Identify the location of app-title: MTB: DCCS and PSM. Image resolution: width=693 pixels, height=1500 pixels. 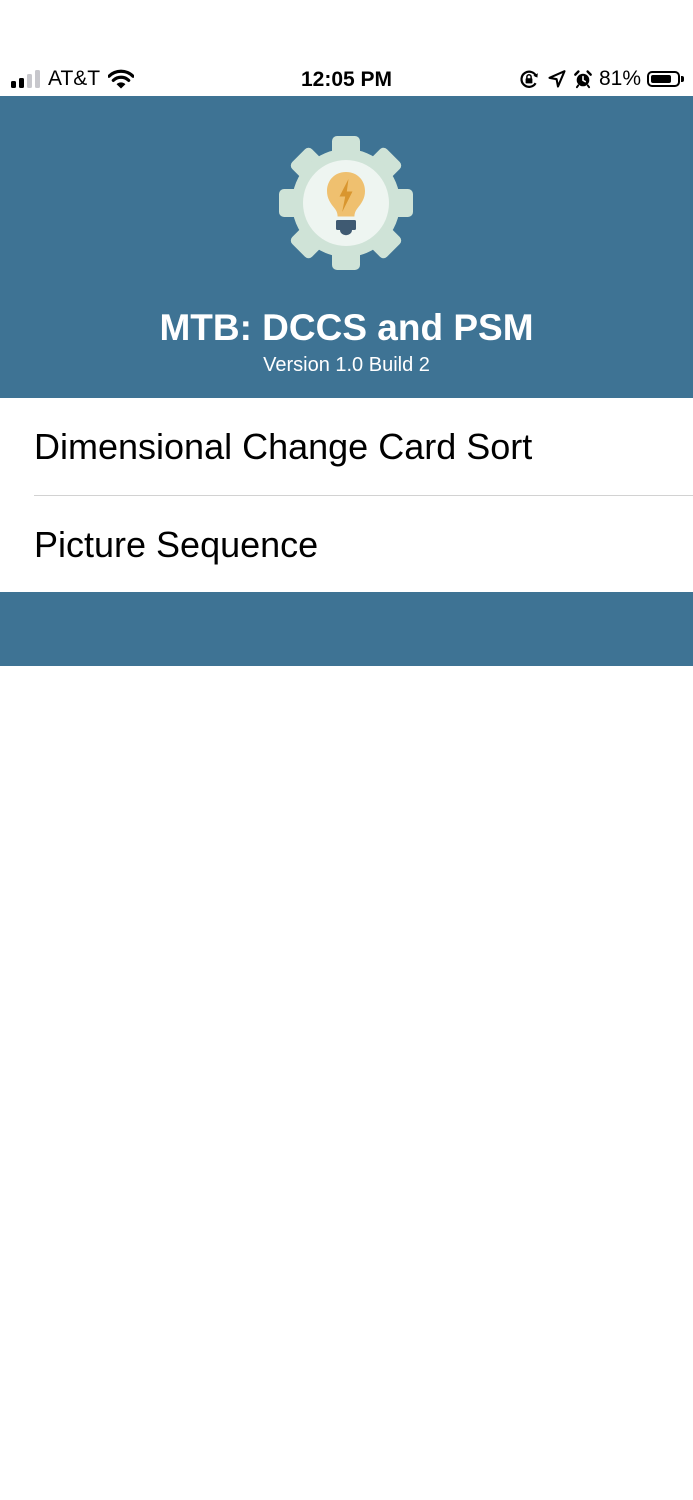
(346, 327).